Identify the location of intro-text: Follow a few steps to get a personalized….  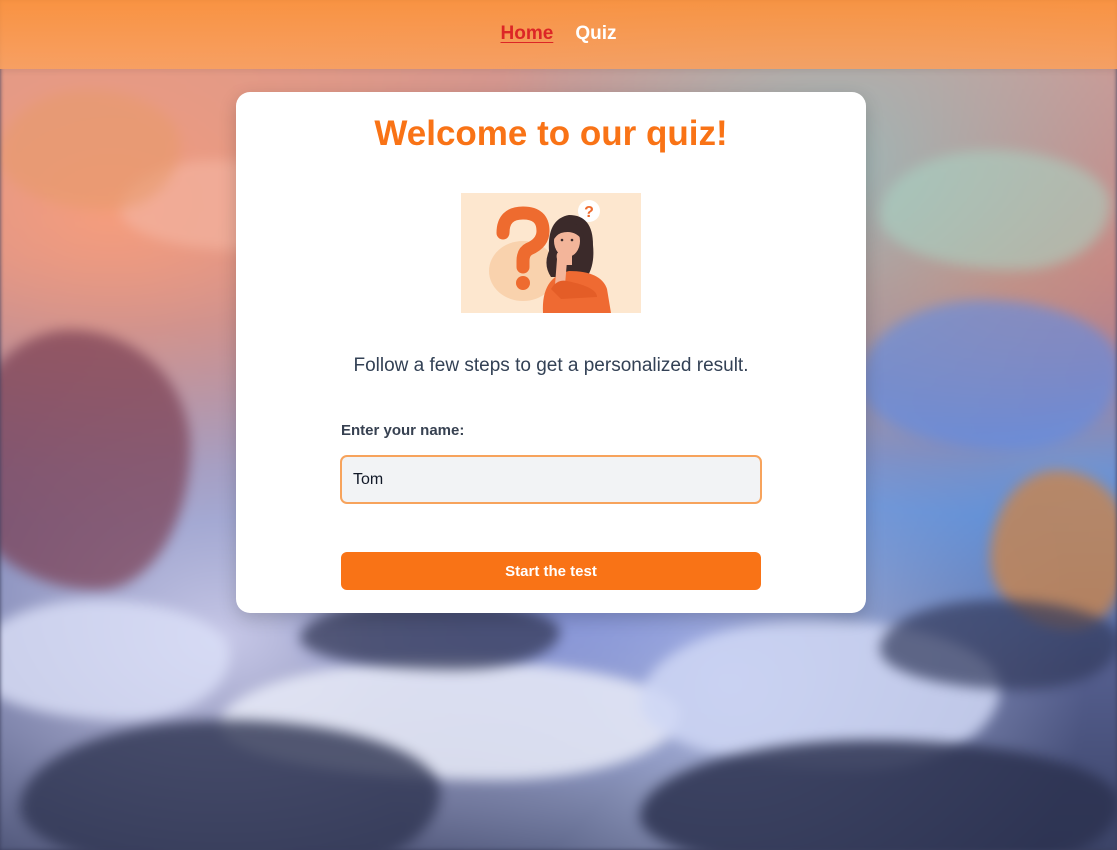
(551, 365).